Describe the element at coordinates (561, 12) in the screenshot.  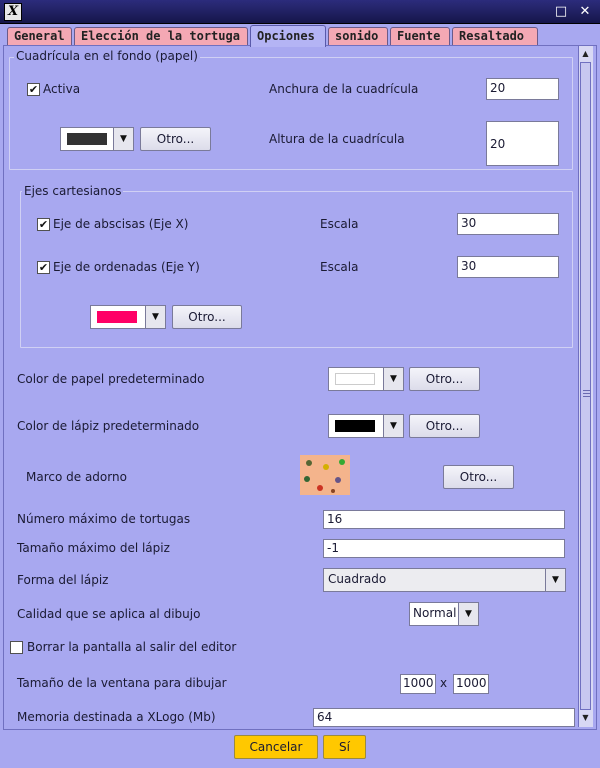
I see `minimize-icon: □` at that location.